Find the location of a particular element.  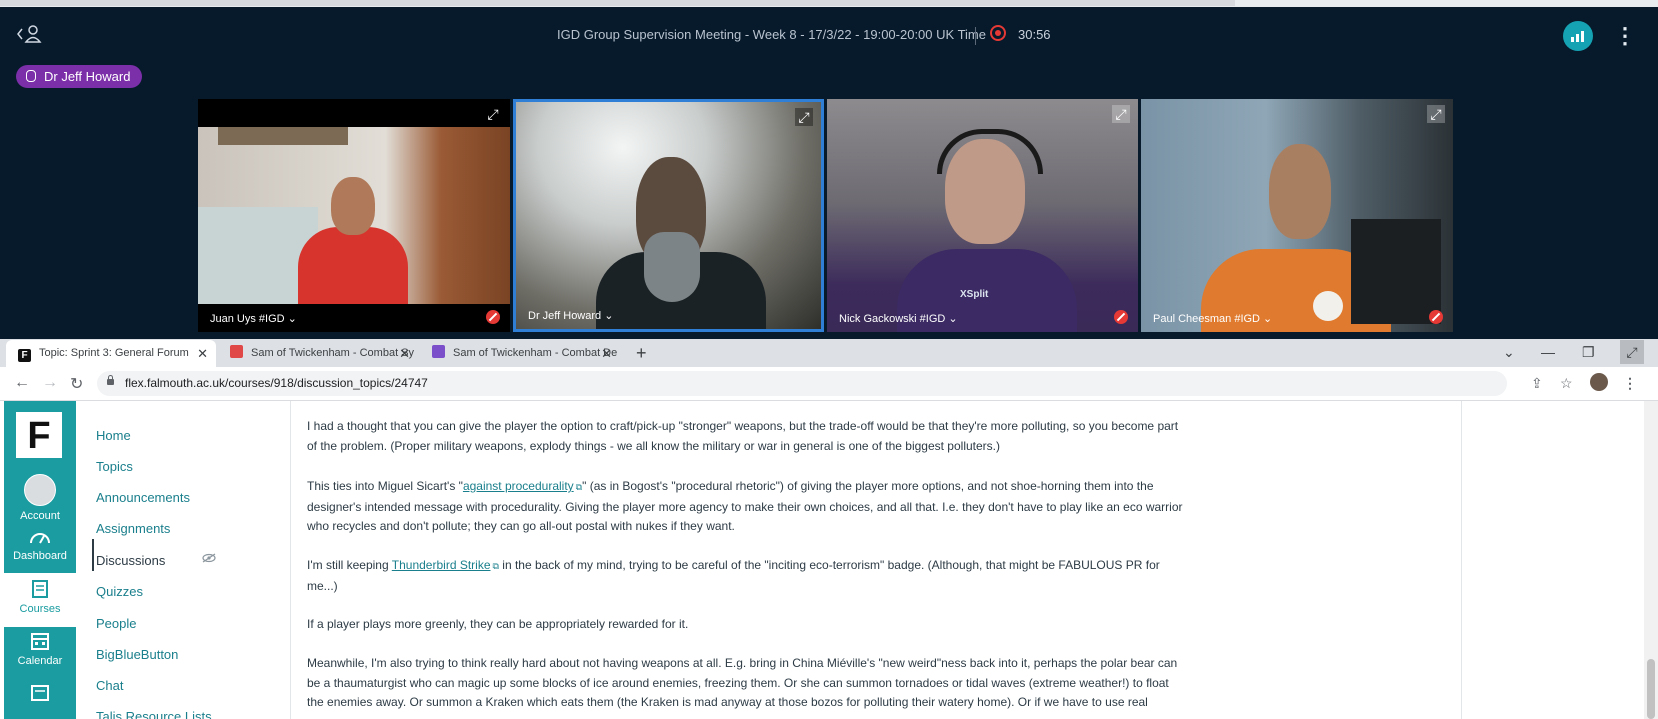

nav-calendar: Calendar is located at coordinates (40, 649).